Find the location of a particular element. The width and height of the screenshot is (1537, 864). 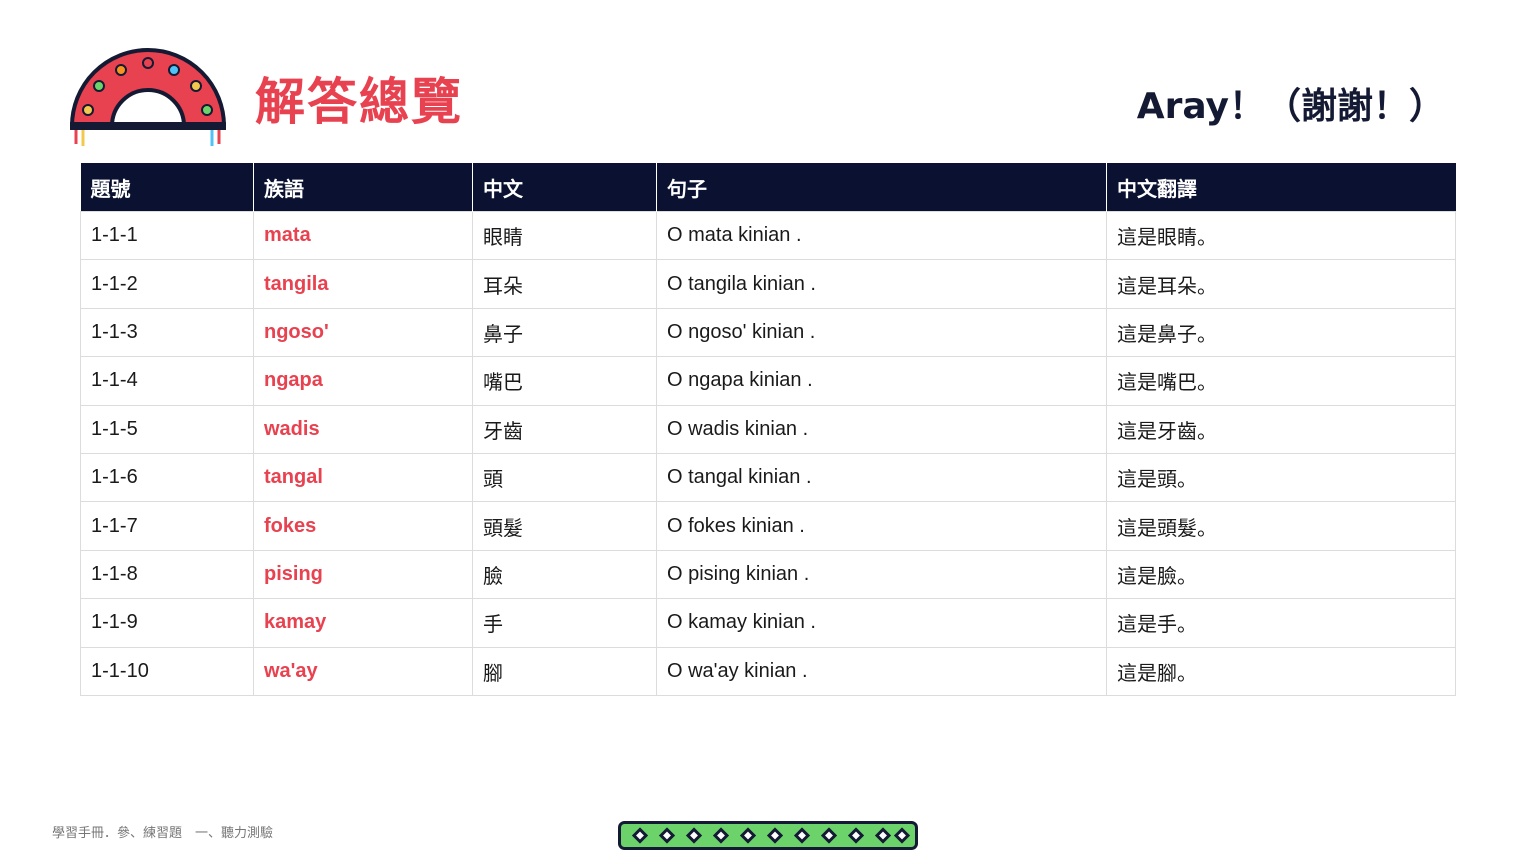

footer-breadcrumb: 學習手冊．參、練習題 一、聽力測驗 is located at coordinates (163, 833).